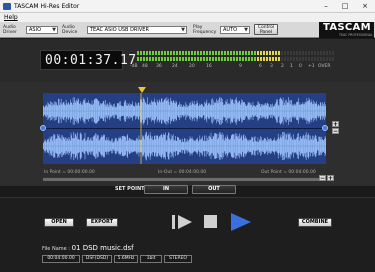 Image resolution: width=375 pixels, height=272 pixels. What do you see at coordinates (266, 29) in the screenshot?
I see `control-panel-button: Control Panel` at bounding box center [266, 29].